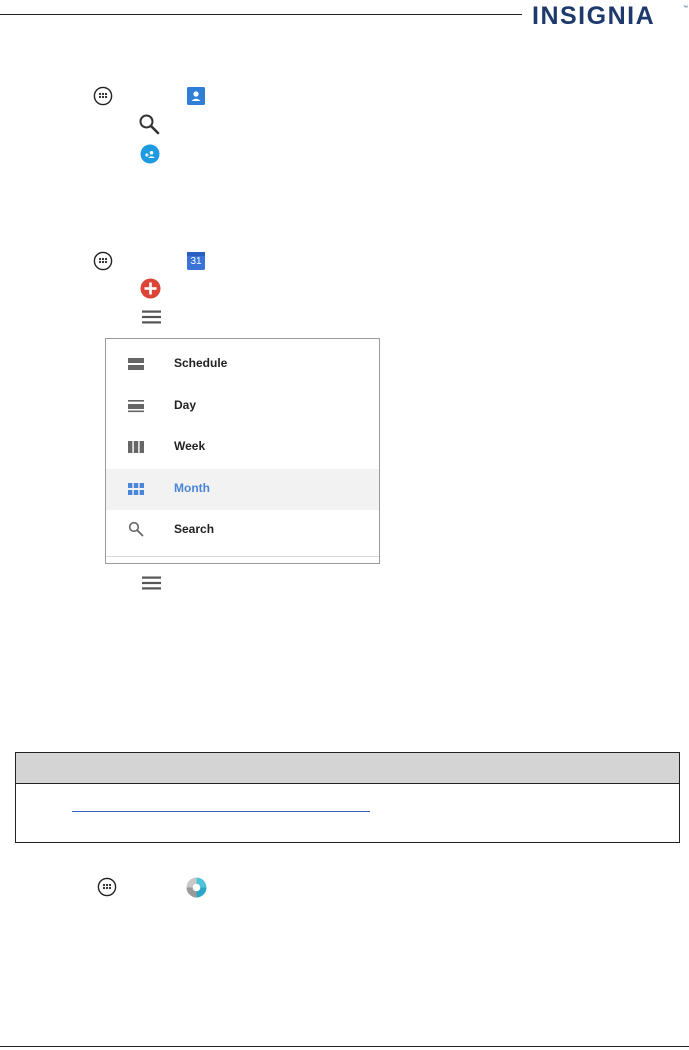  What do you see at coordinates (196, 96) in the screenshot?
I see `contacts-icon` at bounding box center [196, 96].